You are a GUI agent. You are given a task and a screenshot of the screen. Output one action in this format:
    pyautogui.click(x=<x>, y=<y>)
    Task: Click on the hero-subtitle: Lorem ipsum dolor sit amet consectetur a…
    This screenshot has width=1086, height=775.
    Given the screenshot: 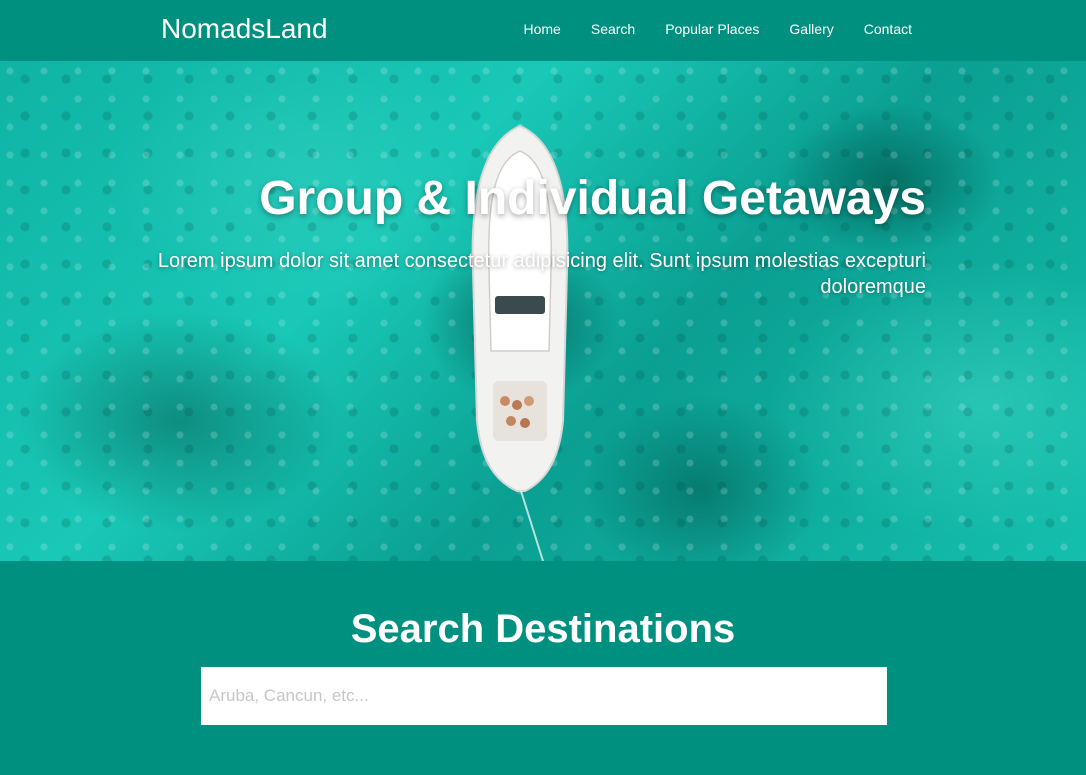 What is the action you would take?
    pyautogui.click(x=541, y=274)
    